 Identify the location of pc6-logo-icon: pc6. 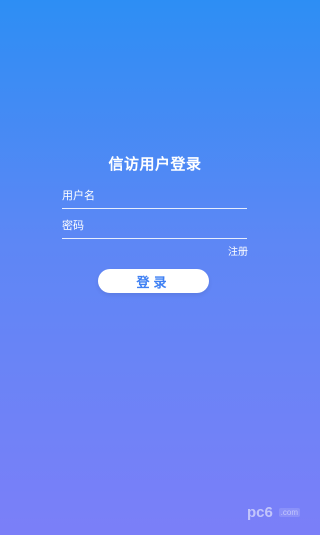
(260, 512).